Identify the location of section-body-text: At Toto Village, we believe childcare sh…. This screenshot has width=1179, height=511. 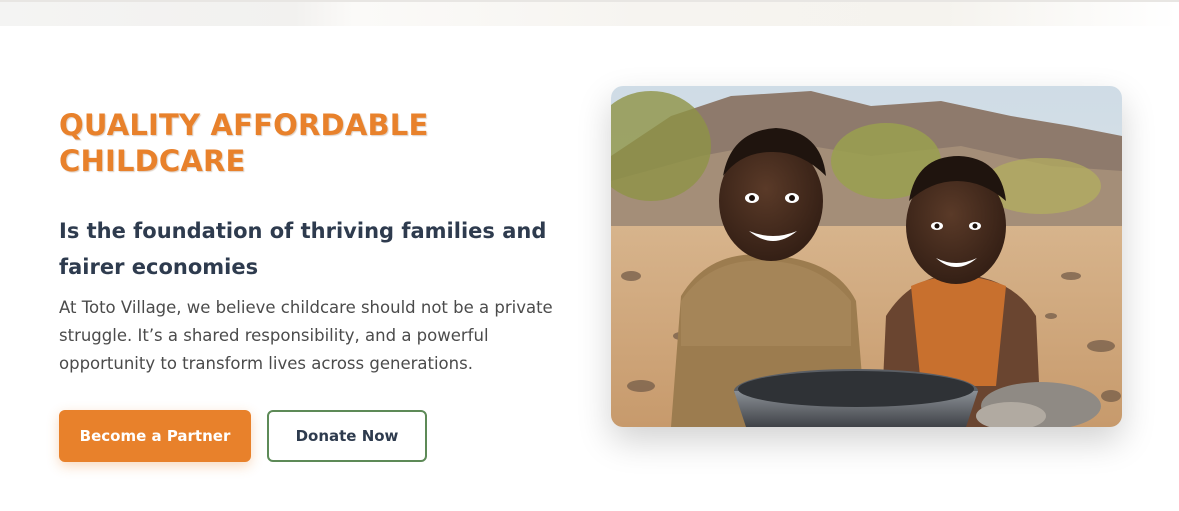
(306, 335).